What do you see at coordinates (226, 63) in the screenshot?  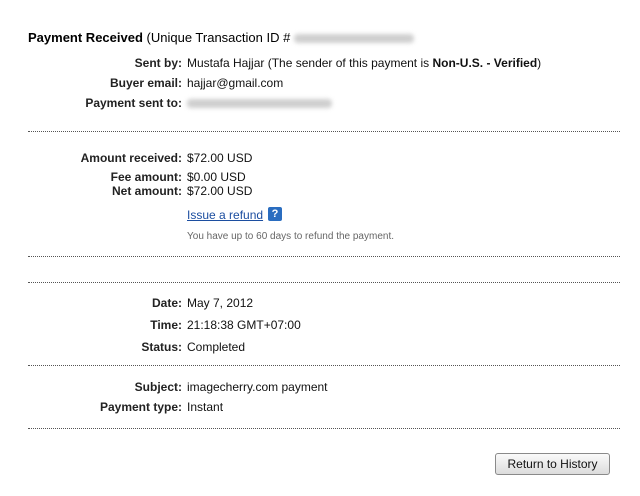 I see `sender-name: Mustafa Hajjar` at bounding box center [226, 63].